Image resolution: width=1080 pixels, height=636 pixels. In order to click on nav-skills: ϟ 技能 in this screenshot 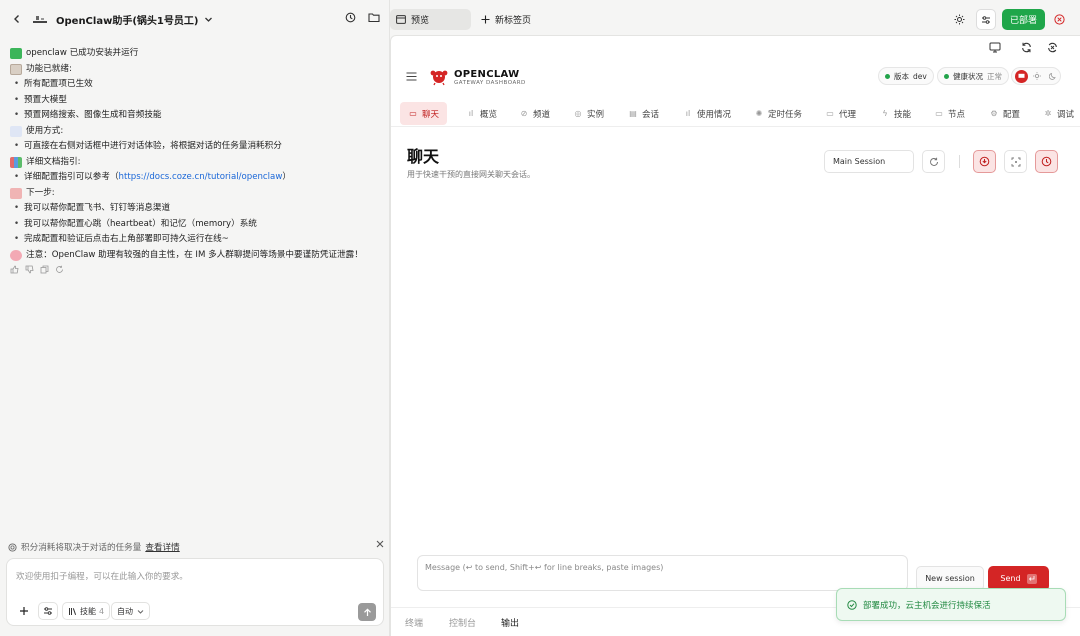, I will do `click(895, 113)`.